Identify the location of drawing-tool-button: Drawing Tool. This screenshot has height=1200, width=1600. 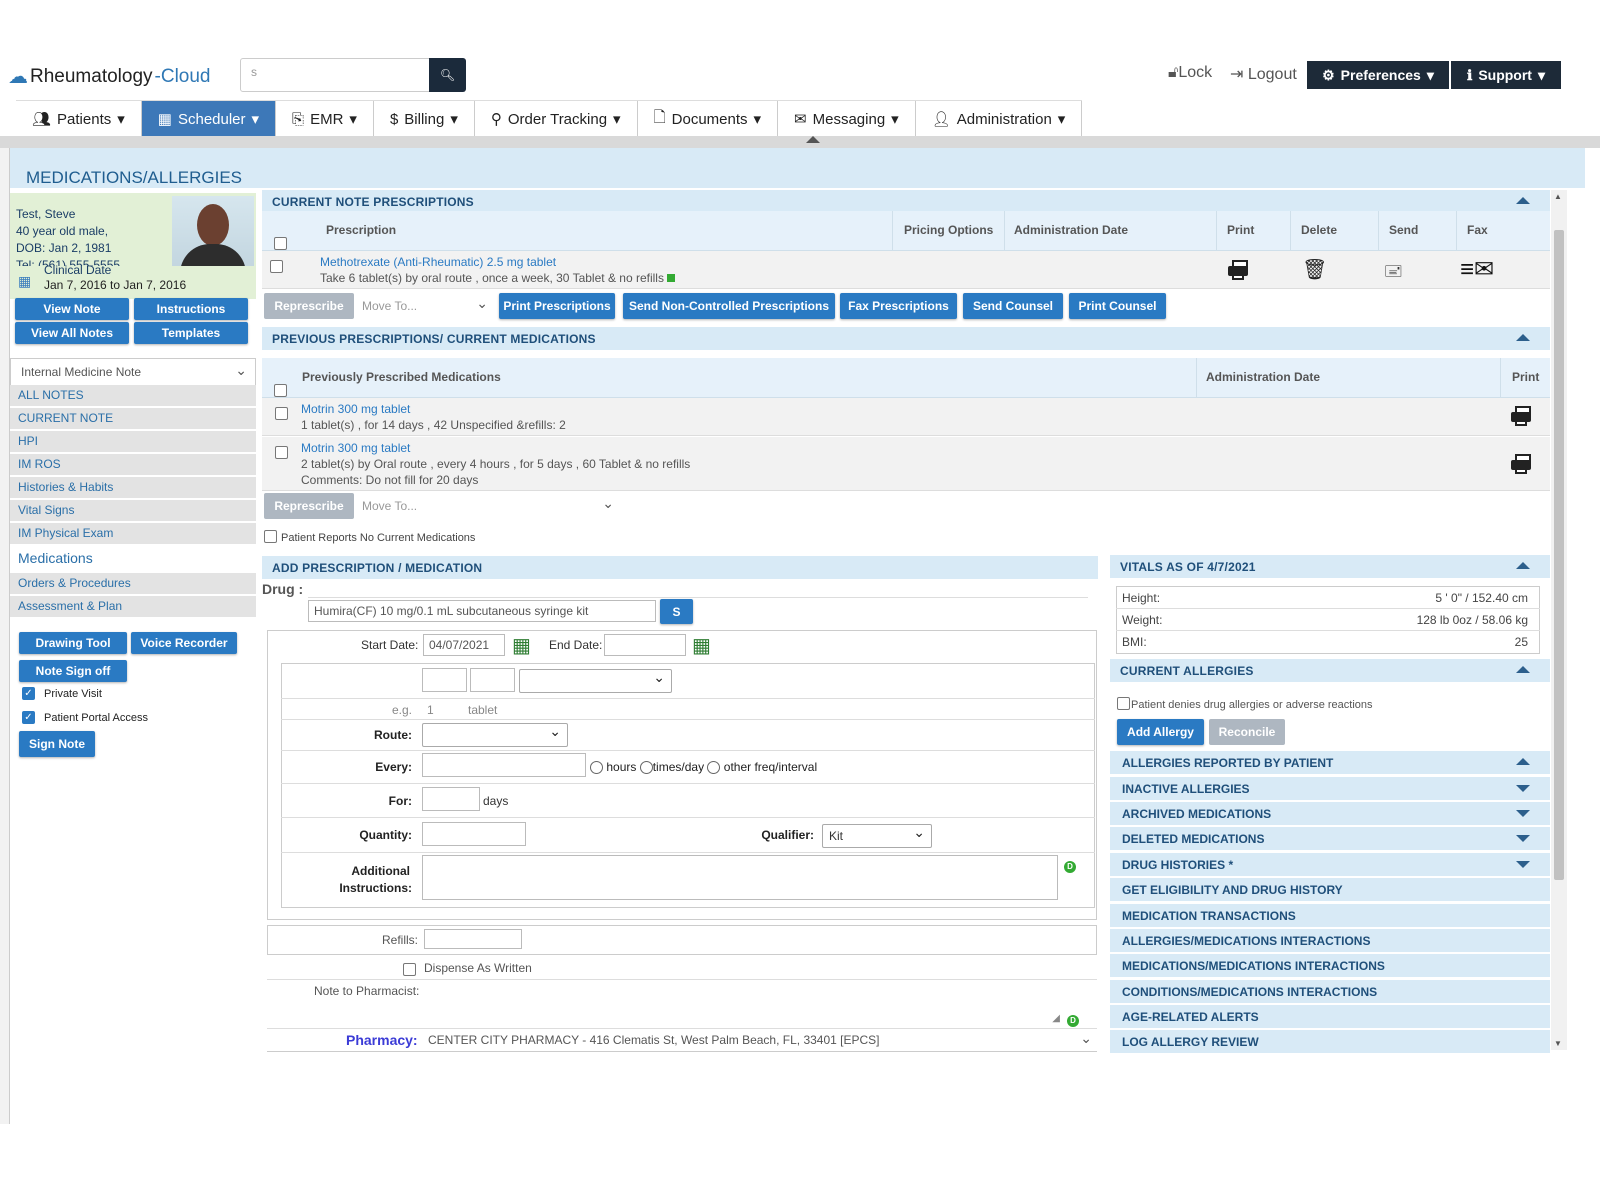
(73, 643).